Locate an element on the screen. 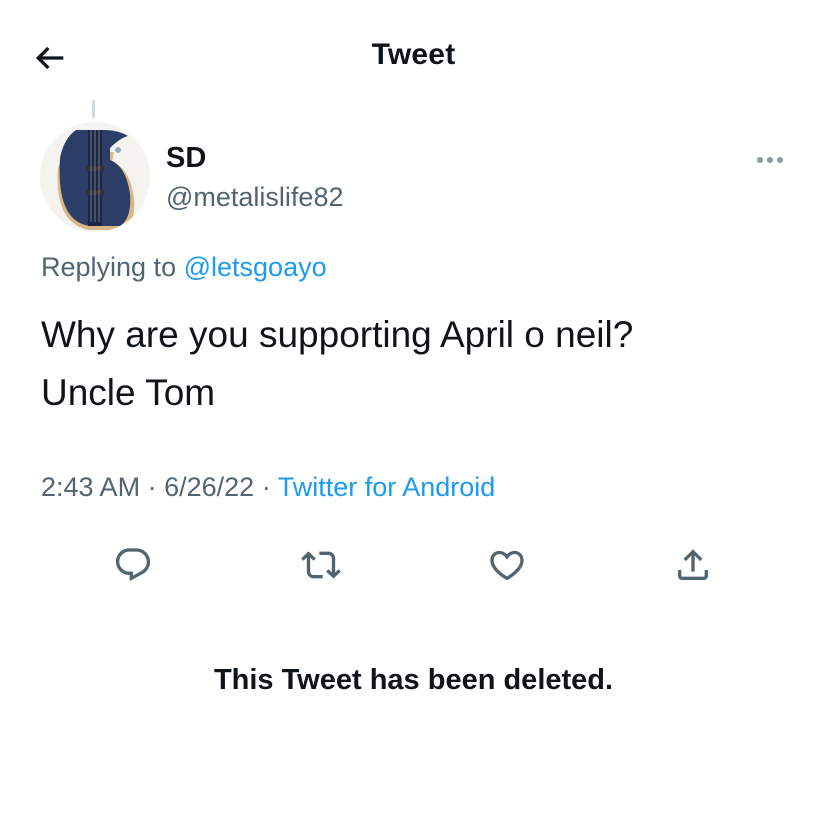  replying-prefix: Replying to is located at coordinates (109, 267).